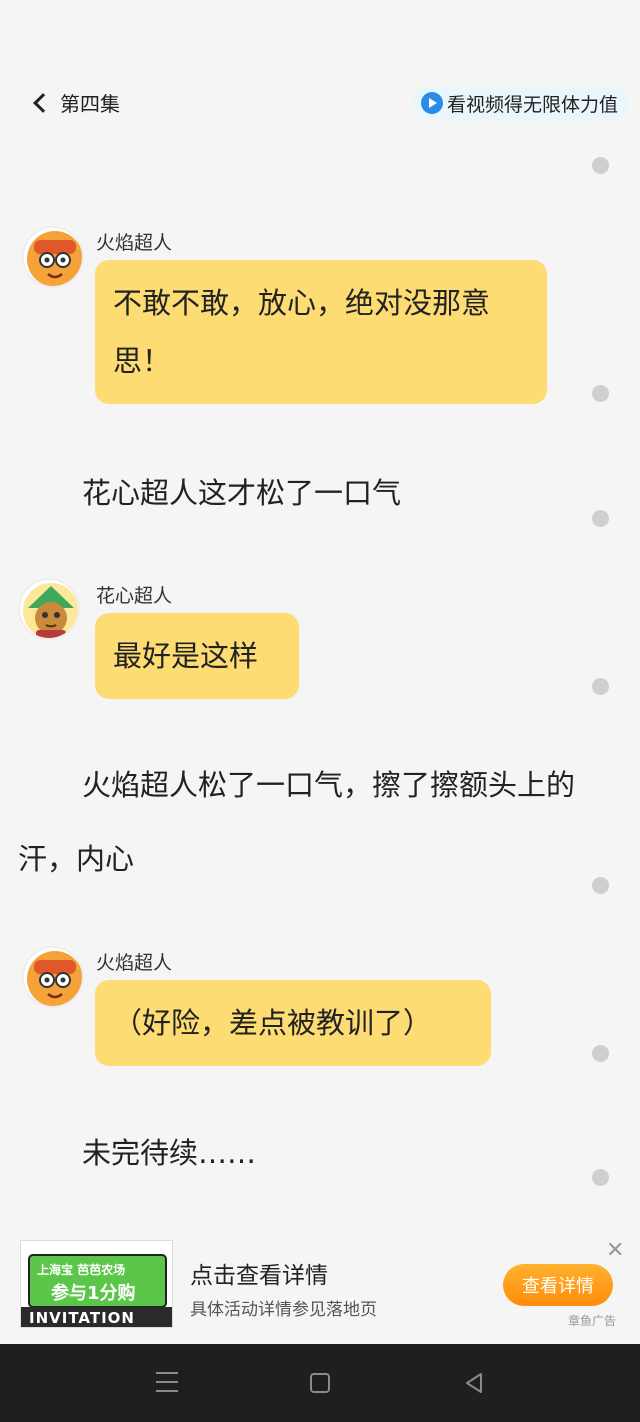  What do you see at coordinates (558, 1285) in the screenshot?
I see `ad-view-details-button: 查看详情` at bounding box center [558, 1285].